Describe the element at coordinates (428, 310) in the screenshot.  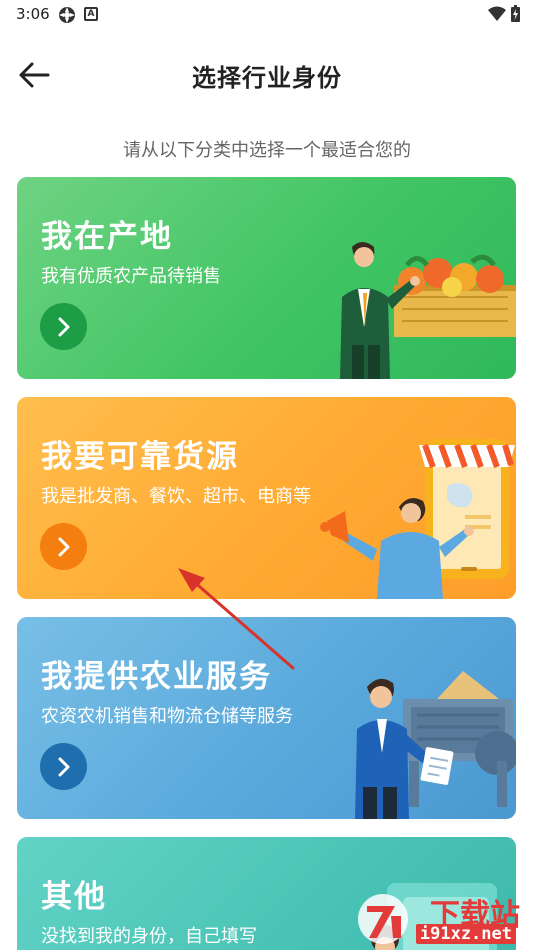
I see `farmer-produce-illustration` at that location.